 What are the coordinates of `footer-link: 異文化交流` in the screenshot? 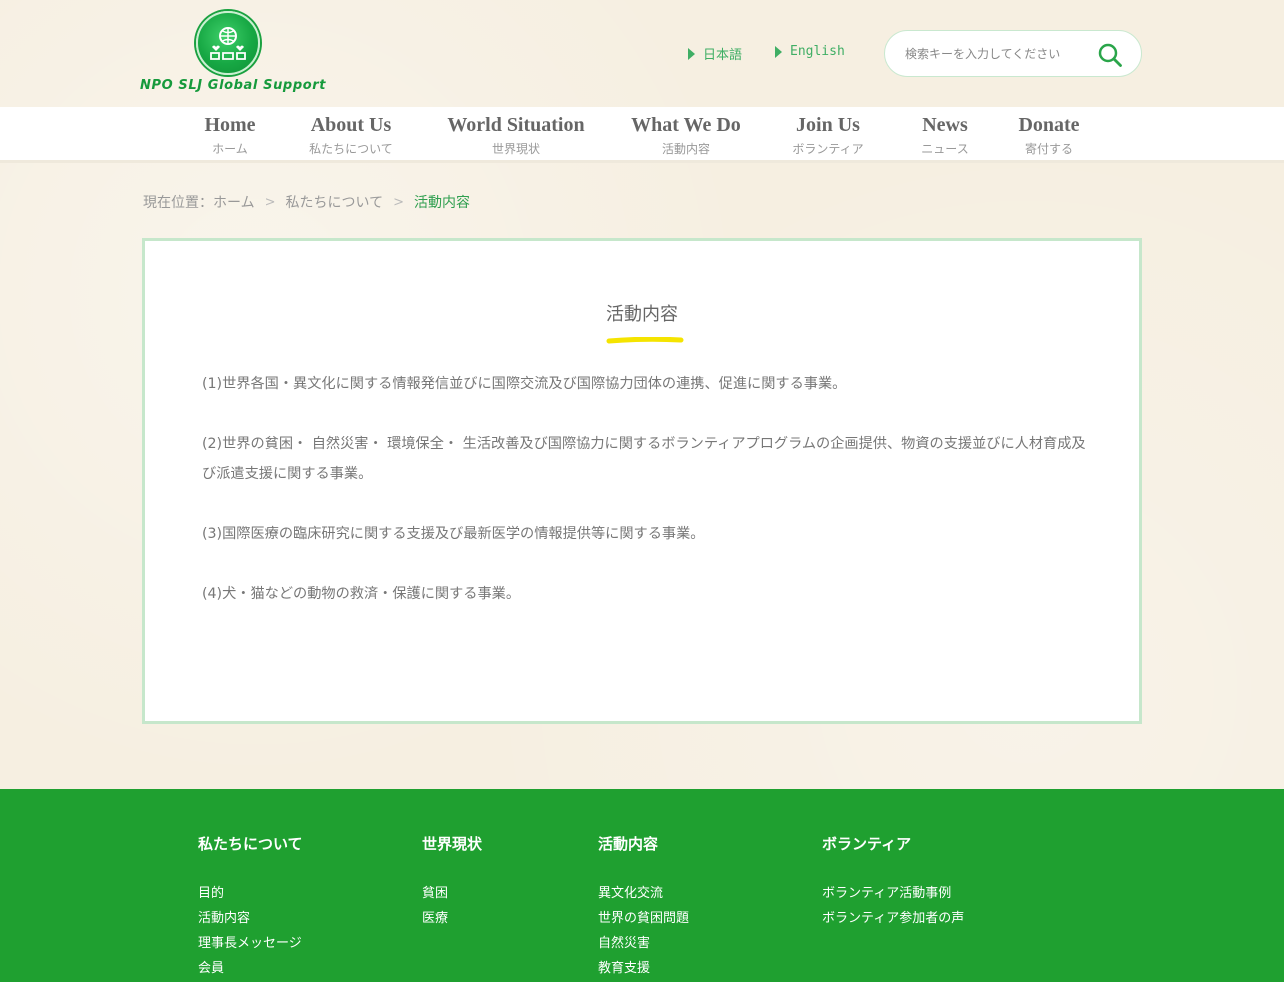 It's located at (643, 893).